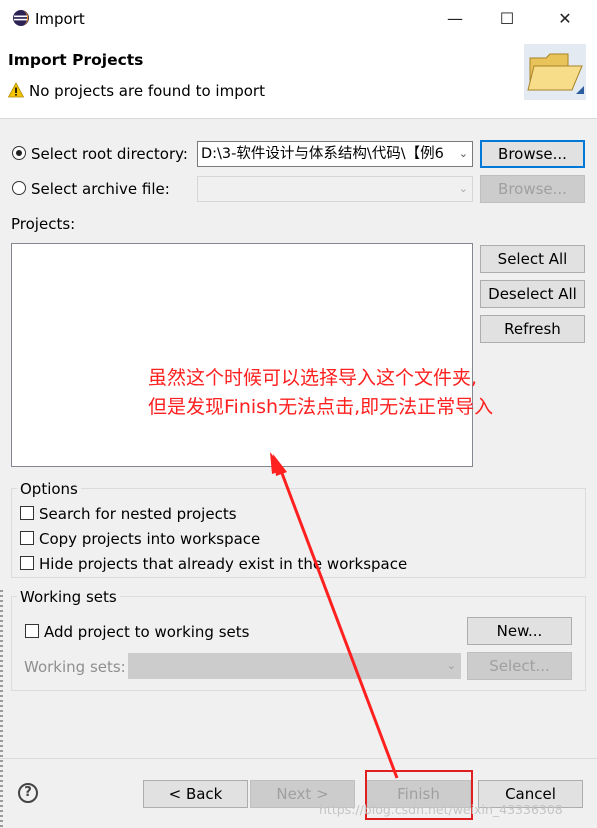 The image size is (597, 828). Describe the element at coordinates (27, 513) in the screenshot. I see `nested-projects-checkbox` at that location.